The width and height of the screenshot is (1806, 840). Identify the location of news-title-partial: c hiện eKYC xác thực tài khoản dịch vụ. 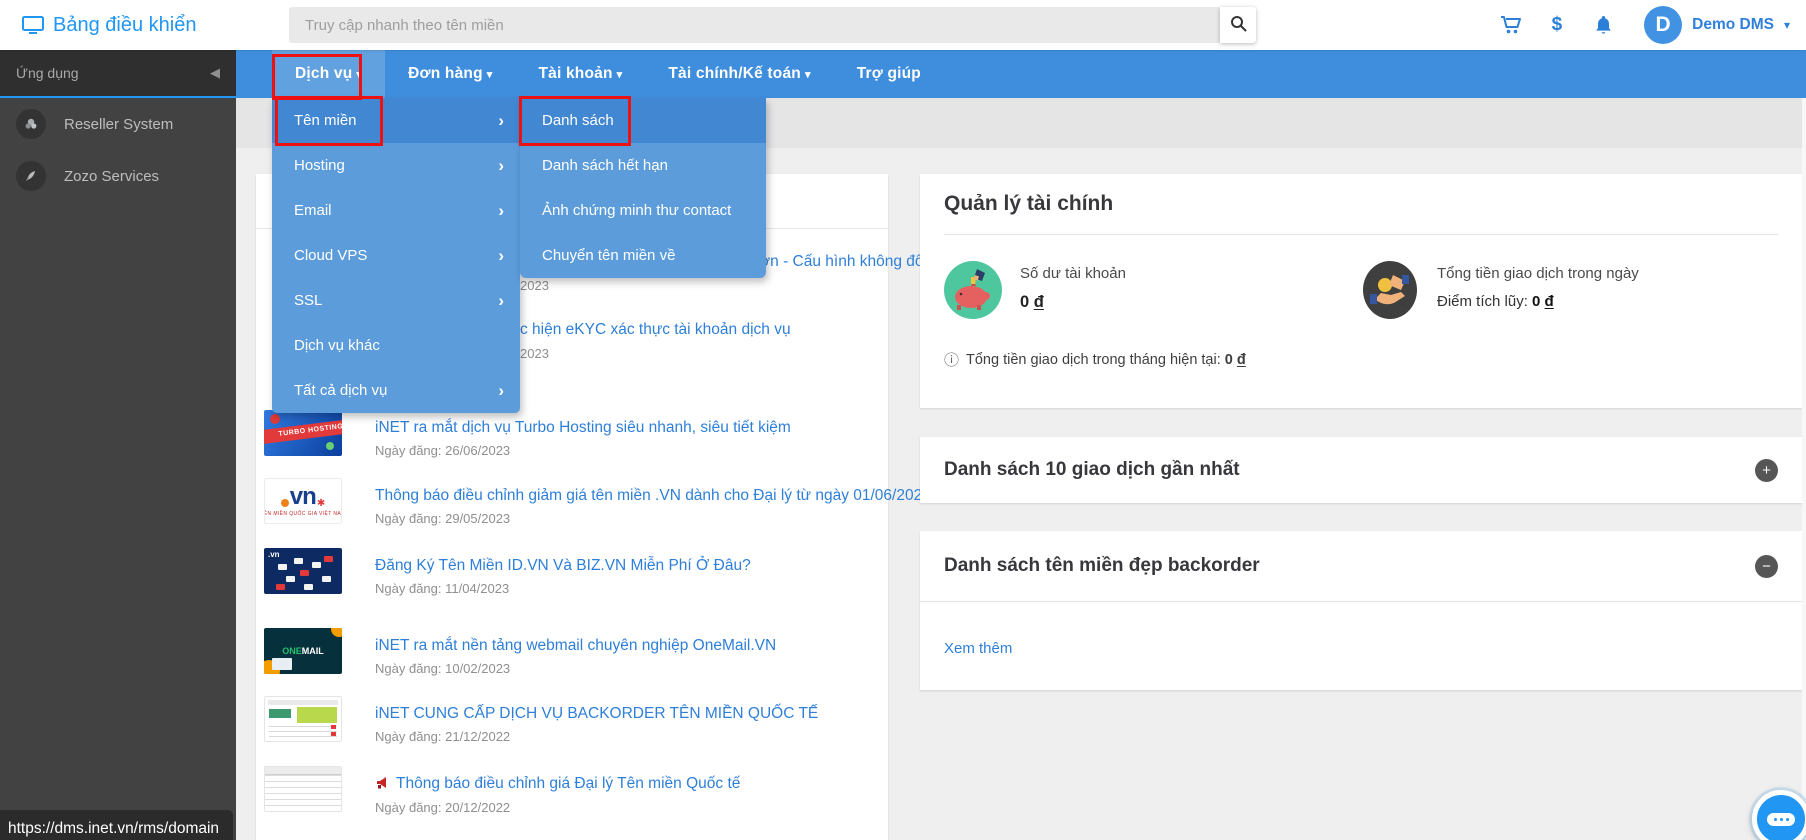
(655, 330).